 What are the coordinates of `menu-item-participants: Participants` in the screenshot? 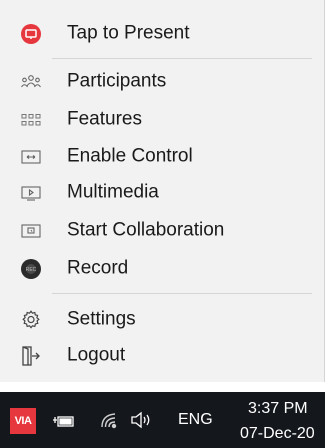 It's located at (162, 82).